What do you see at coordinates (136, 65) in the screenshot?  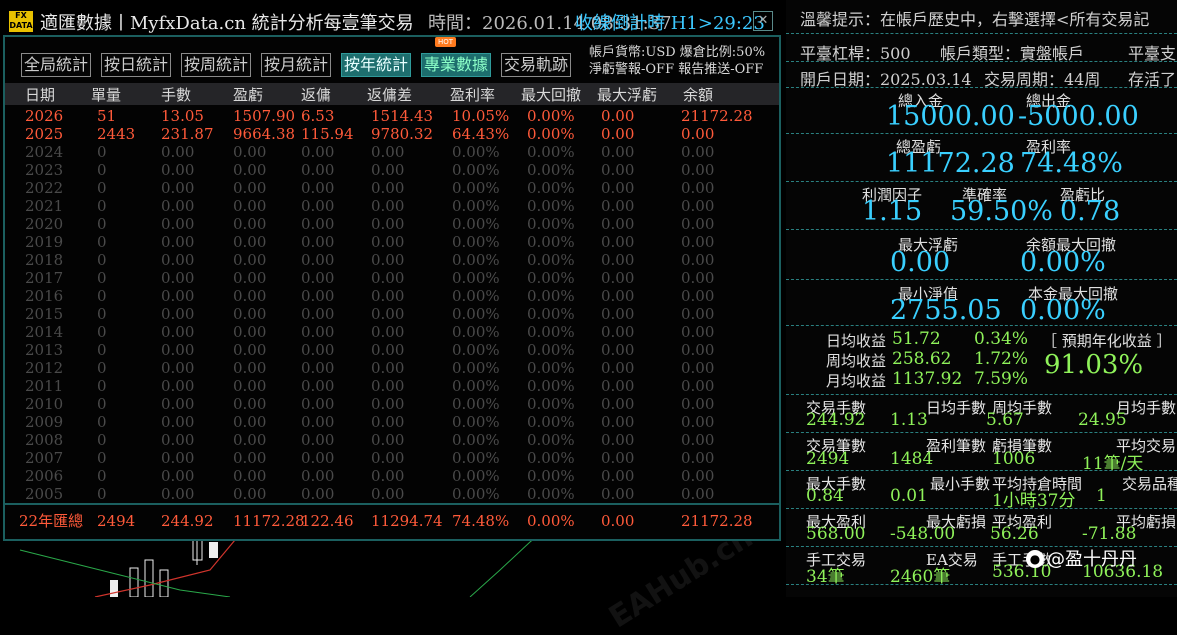 I see `tab-daily-stats: 按日統計` at bounding box center [136, 65].